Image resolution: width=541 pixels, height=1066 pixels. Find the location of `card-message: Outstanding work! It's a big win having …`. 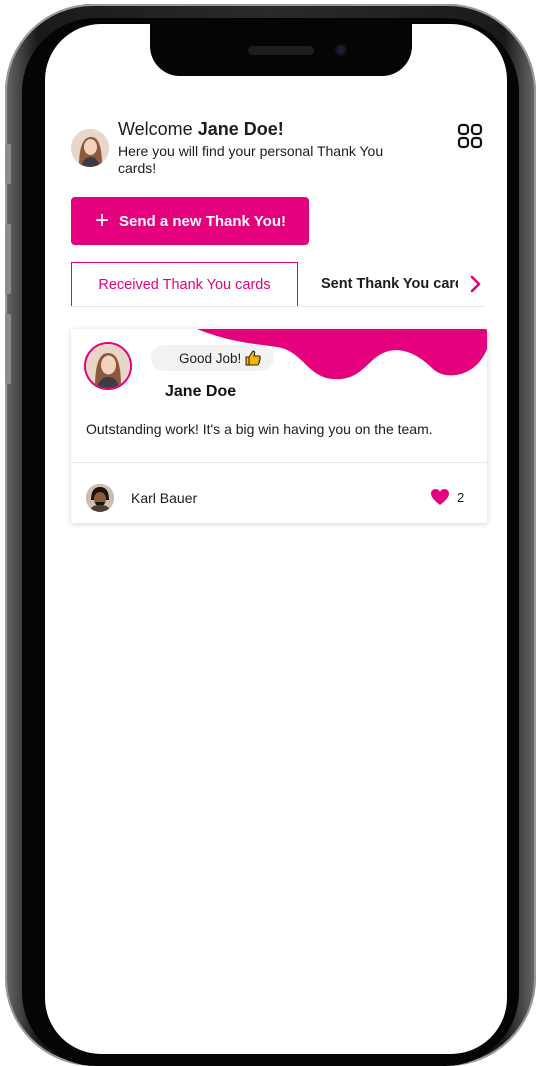

card-message: Outstanding work! It's a big win having … is located at coordinates (259, 429).